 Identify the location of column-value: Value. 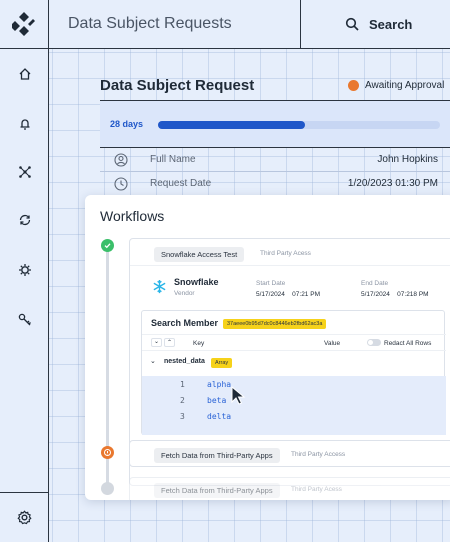
(332, 343).